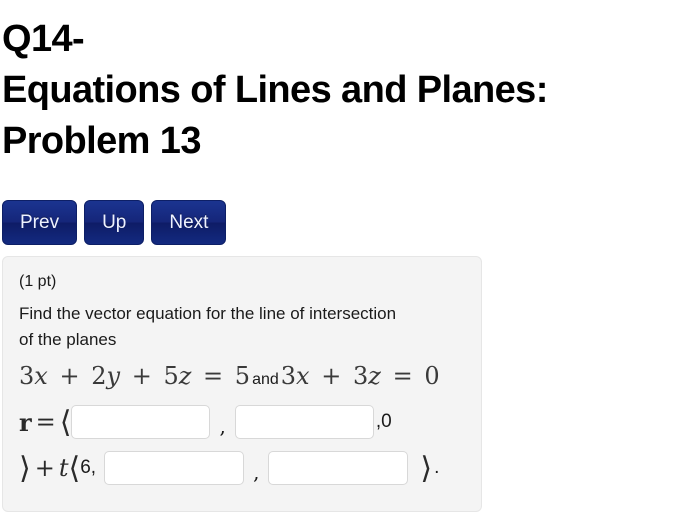 This screenshot has height=528, width=700. What do you see at coordinates (185, 376) in the screenshot?
I see `plane1-variable-z: z` at bounding box center [185, 376].